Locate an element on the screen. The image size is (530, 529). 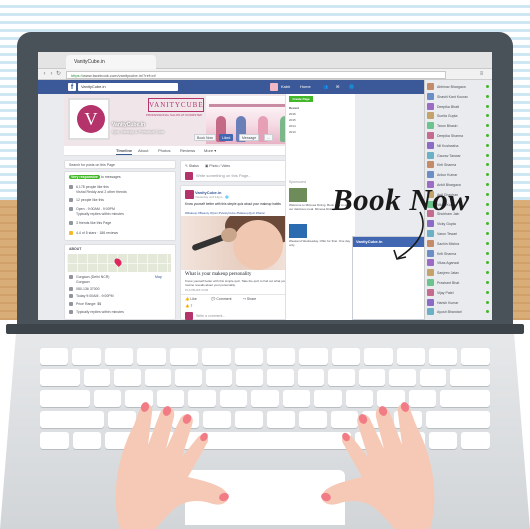
browser-tab: VanityCube.in is located at coordinates (111, 62).